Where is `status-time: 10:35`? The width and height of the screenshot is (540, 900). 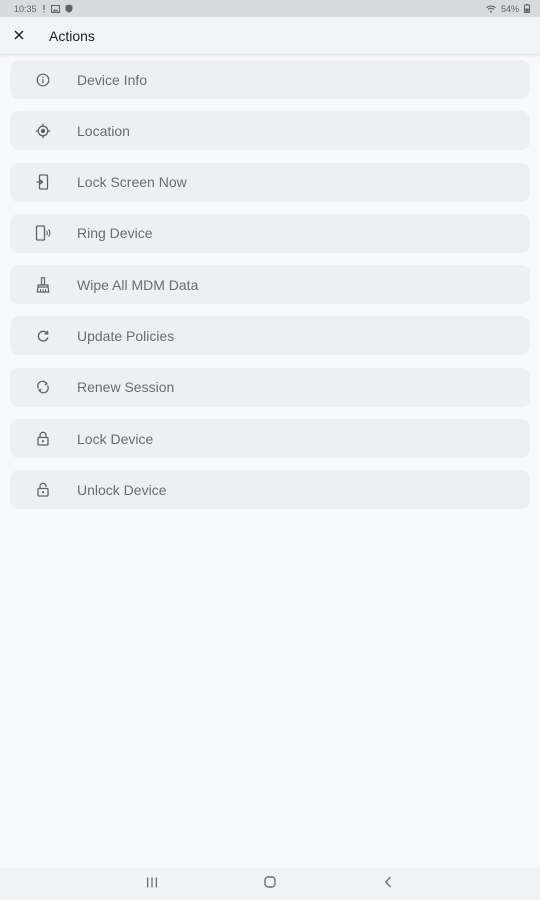 status-time: 10:35 is located at coordinates (25, 8).